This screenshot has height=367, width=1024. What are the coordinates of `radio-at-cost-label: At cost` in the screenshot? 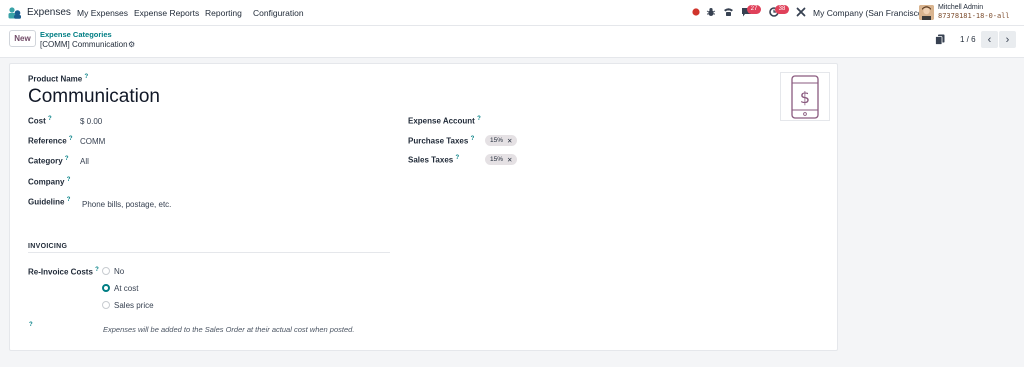 It's located at (126, 288).